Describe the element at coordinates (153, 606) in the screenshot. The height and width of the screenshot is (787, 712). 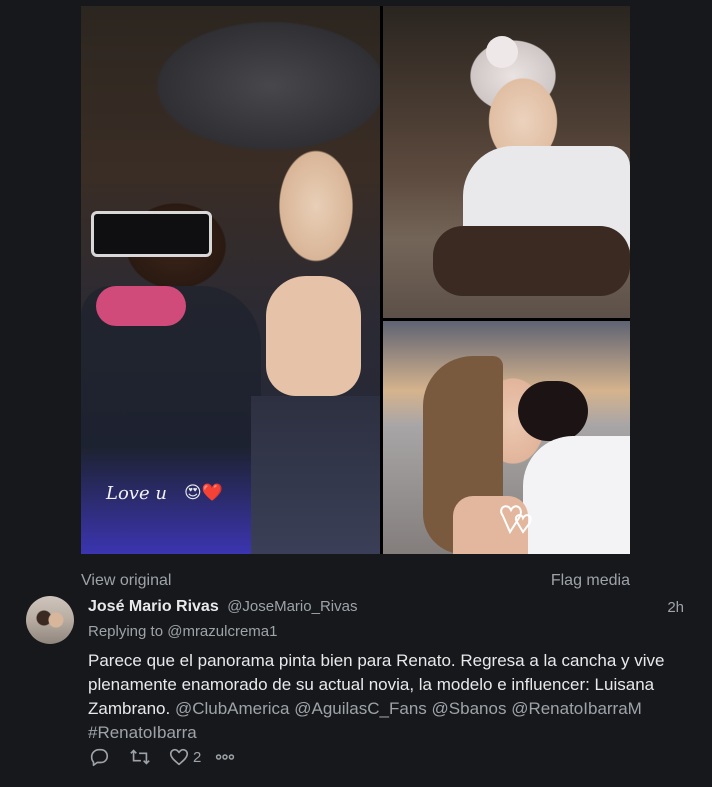
I see `author-name: José Mario Rivas` at that location.